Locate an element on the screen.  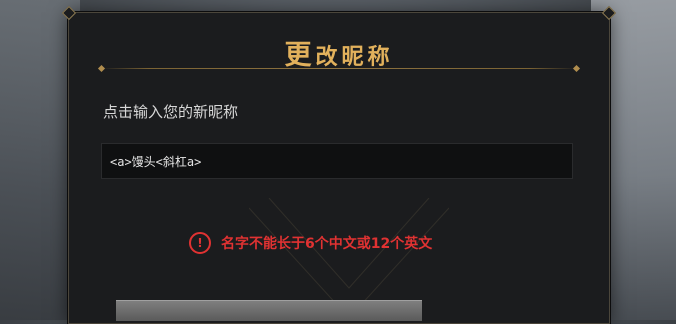
dialog-title-first-char: 更 is located at coordinates (300, 55).